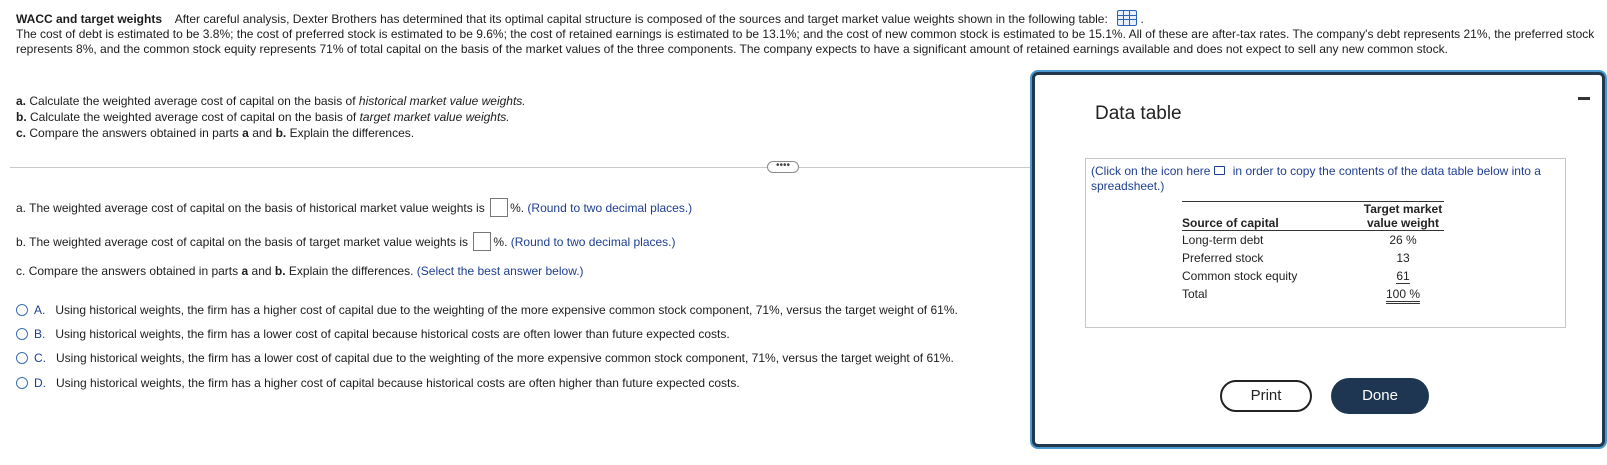  Describe the element at coordinates (500, 242) in the screenshot. I see `question-b-suffix: %.` at that location.